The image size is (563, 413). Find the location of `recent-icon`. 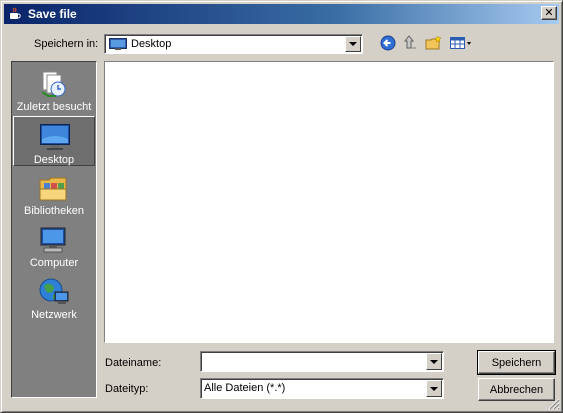

recent-icon is located at coordinates (54, 84).